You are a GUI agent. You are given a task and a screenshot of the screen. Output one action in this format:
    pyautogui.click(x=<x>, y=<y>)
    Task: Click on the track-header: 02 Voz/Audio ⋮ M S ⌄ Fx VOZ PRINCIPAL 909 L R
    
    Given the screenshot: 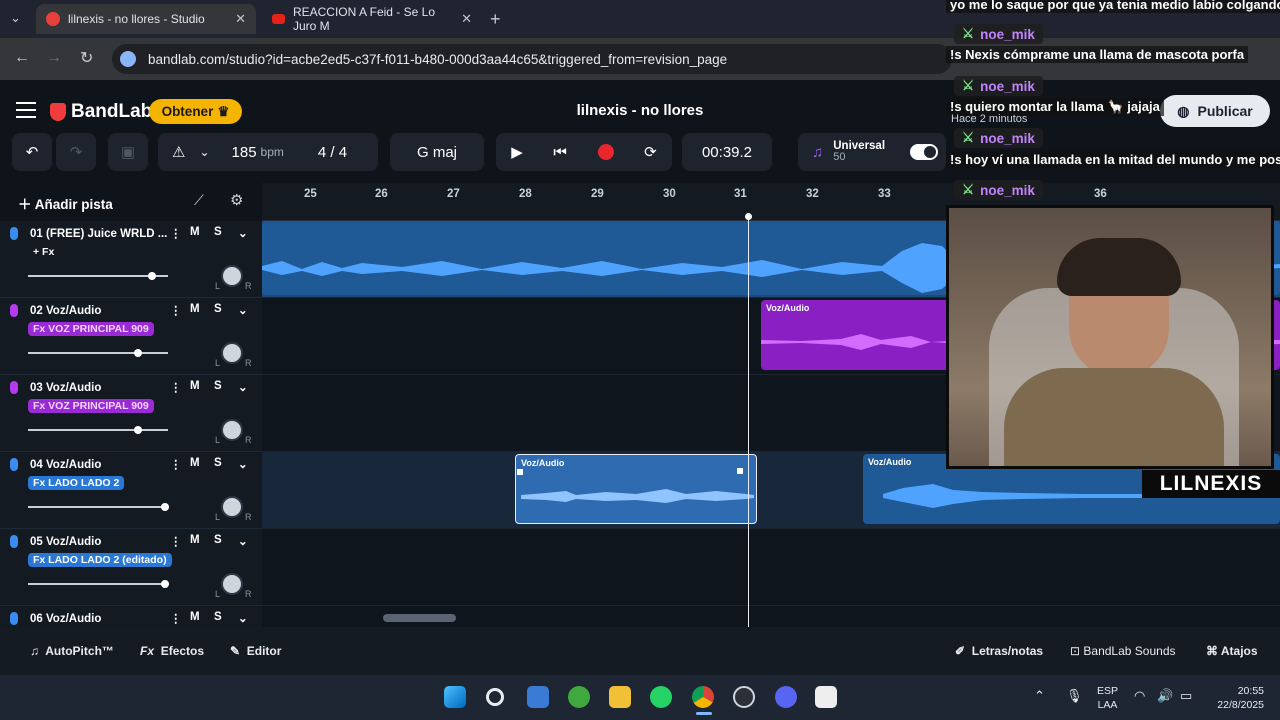 What is the action you would take?
    pyautogui.click(x=131, y=336)
    